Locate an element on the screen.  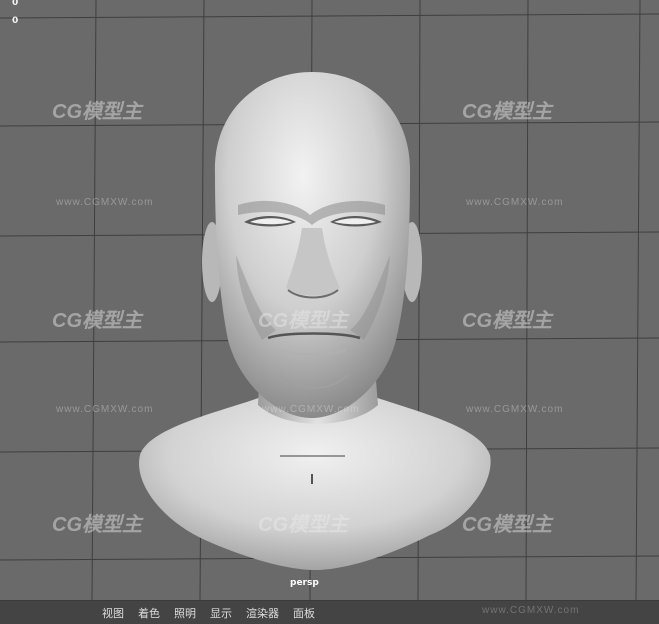
menu-lighting: 照明 is located at coordinates (185, 613).